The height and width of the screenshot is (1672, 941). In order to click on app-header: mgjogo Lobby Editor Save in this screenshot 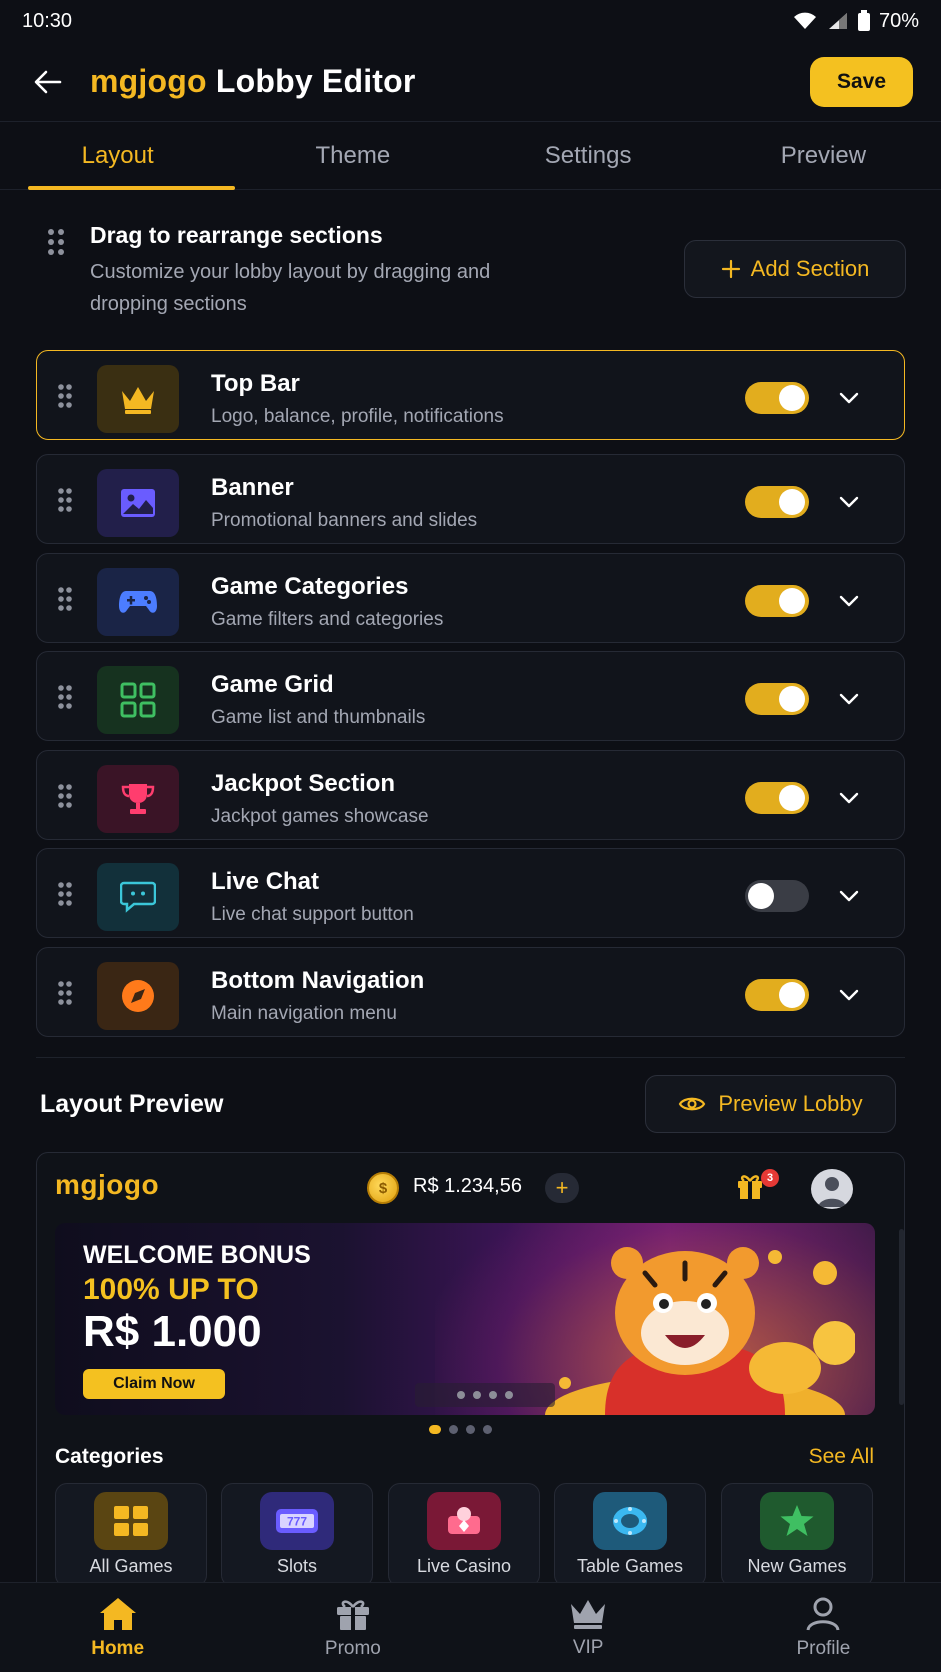, I will do `click(470, 82)`.